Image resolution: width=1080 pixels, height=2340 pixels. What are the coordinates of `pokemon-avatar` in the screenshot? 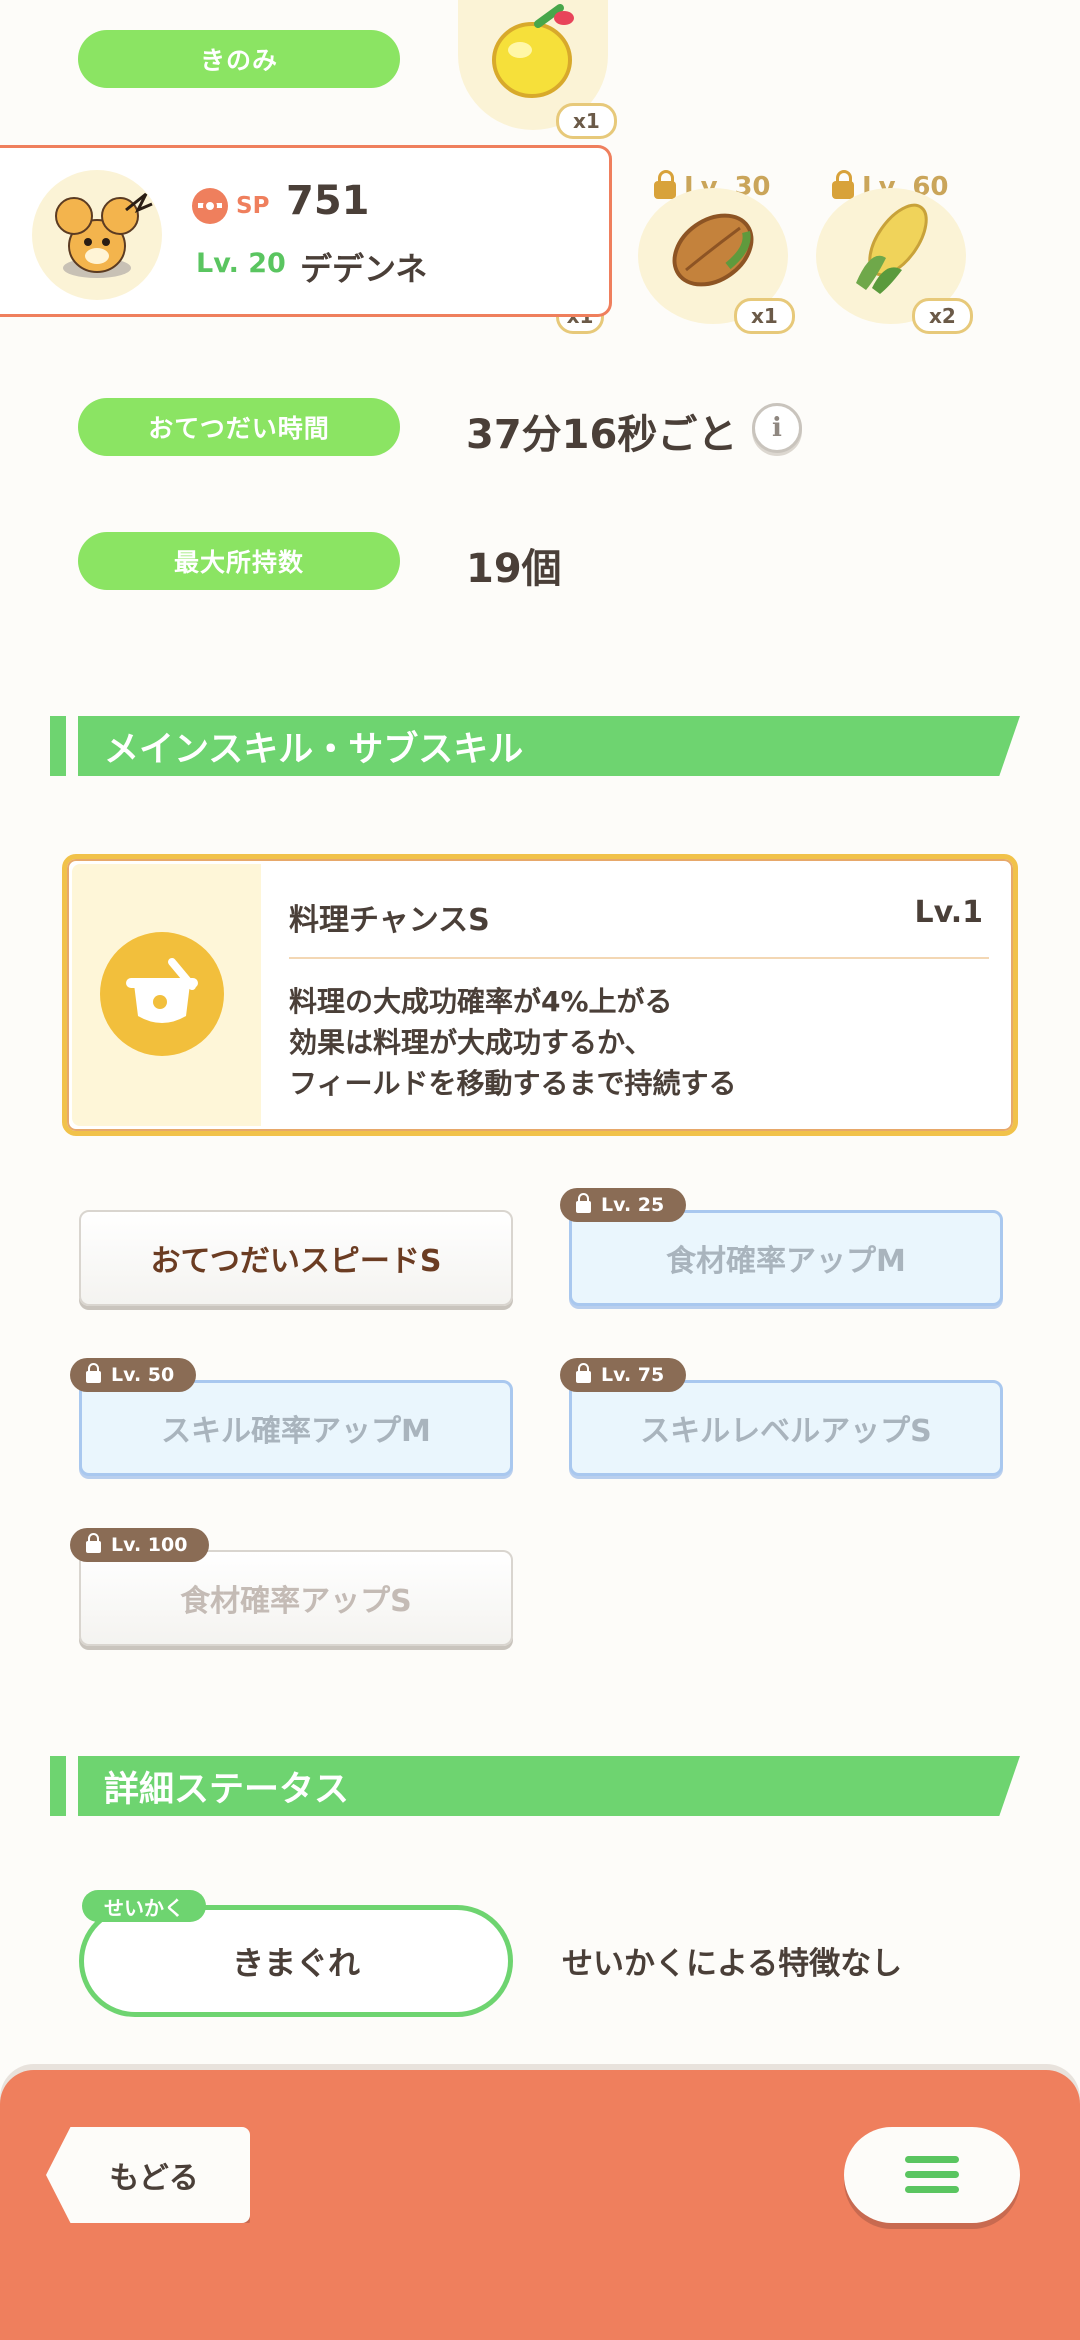 It's located at (97, 235).